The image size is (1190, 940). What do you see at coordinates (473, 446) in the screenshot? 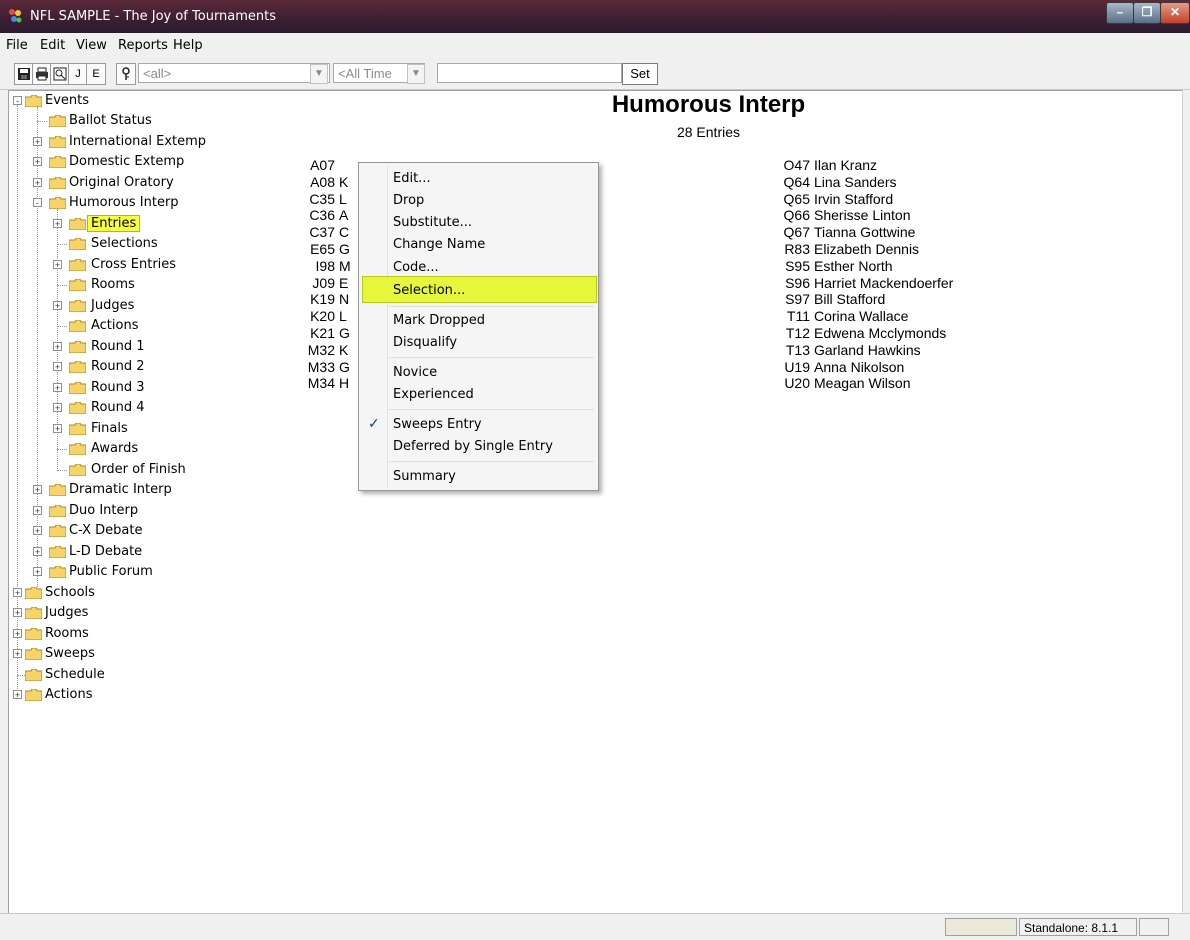
I see `menu-item-deferred: Deferred by Single Entry` at bounding box center [473, 446].